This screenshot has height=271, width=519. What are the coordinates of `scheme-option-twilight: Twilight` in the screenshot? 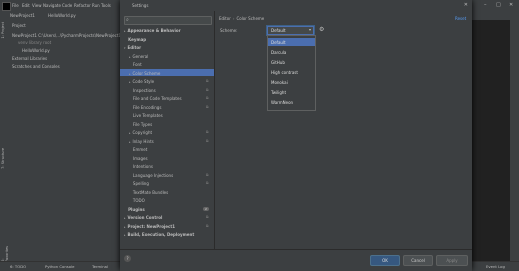 It's located at (291, 92).